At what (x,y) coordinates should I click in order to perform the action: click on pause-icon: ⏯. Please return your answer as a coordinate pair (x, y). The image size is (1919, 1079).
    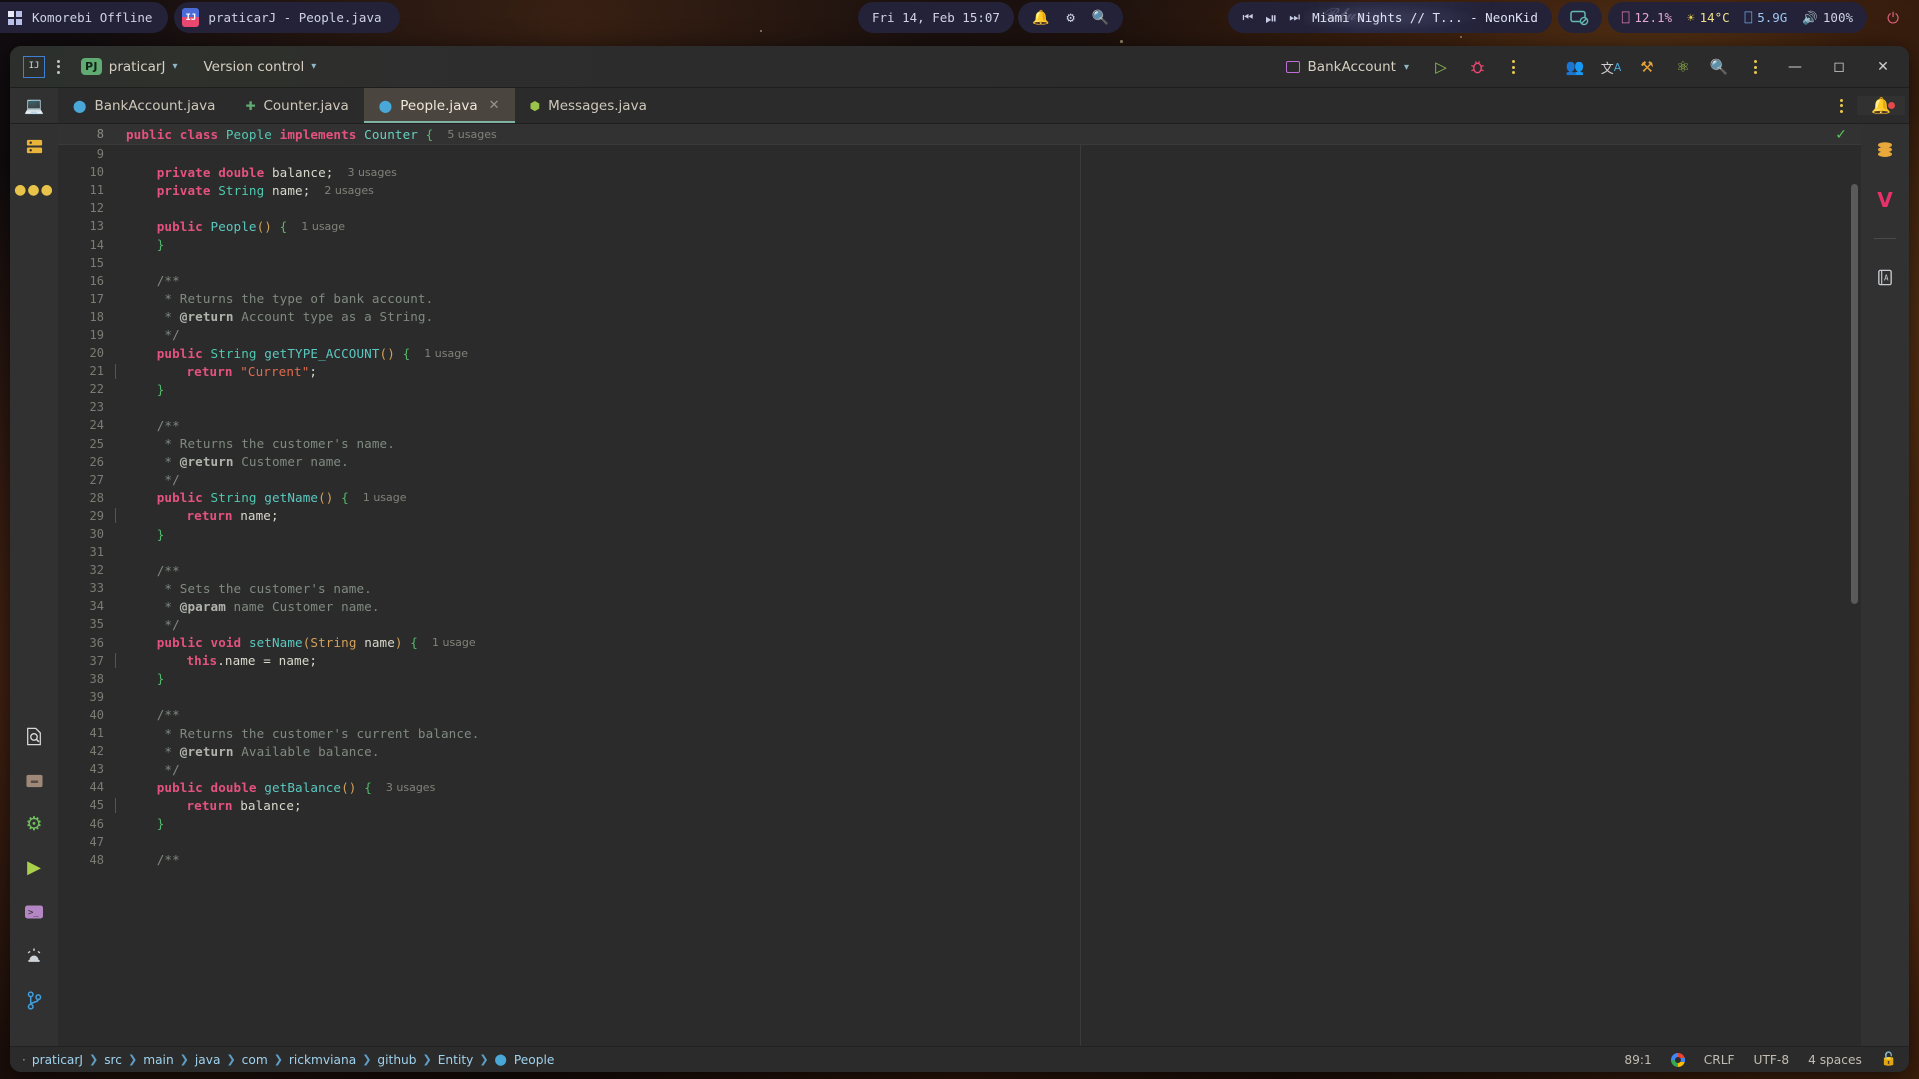
    Looking at the image, I should click on (1271, 18).